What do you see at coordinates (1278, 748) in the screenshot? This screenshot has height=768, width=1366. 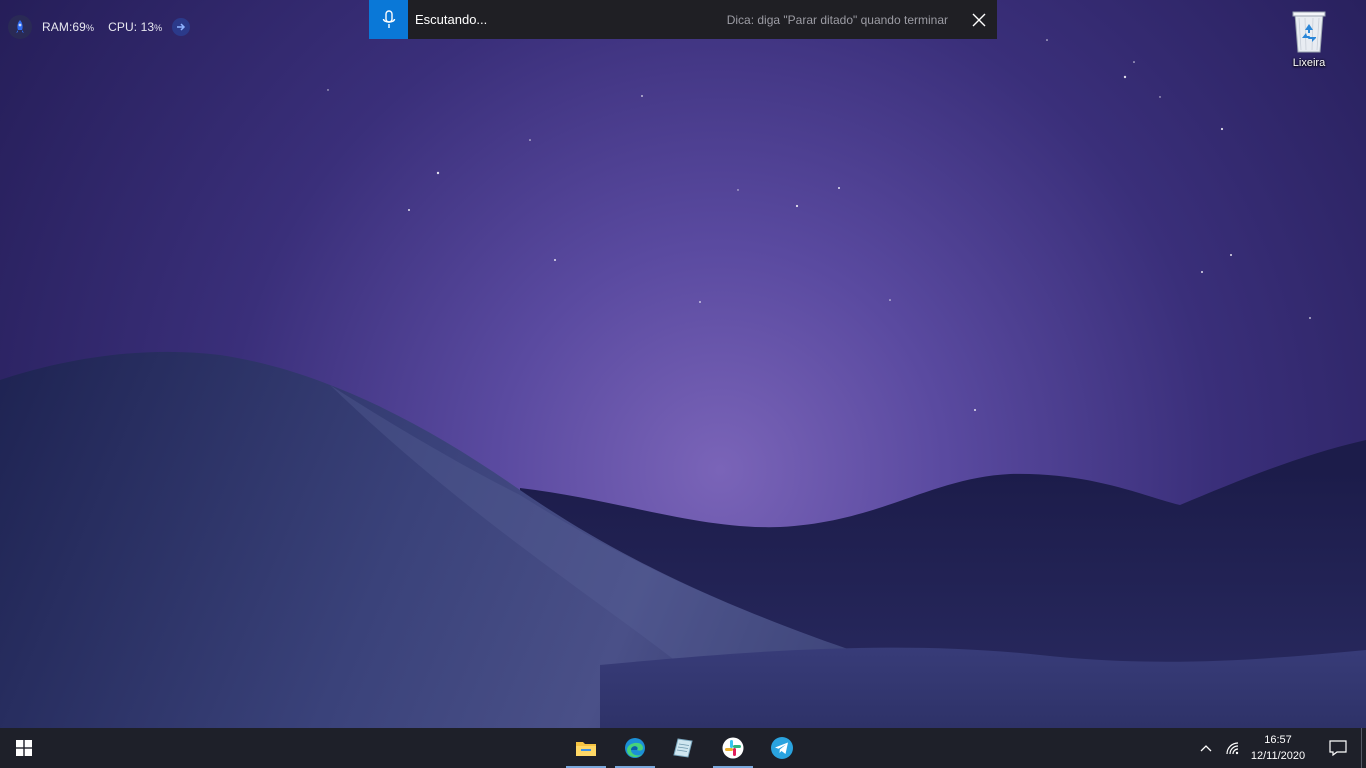 I see `clock: 16:57 12/11/2020` at bounding box center [1278, 748].